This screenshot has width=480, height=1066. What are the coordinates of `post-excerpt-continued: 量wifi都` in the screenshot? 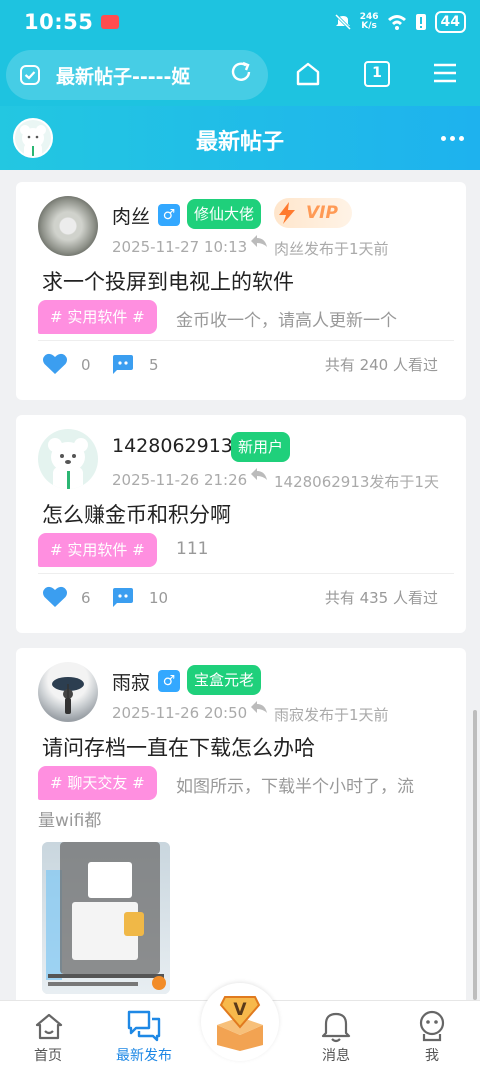 It's located at (70, 821).